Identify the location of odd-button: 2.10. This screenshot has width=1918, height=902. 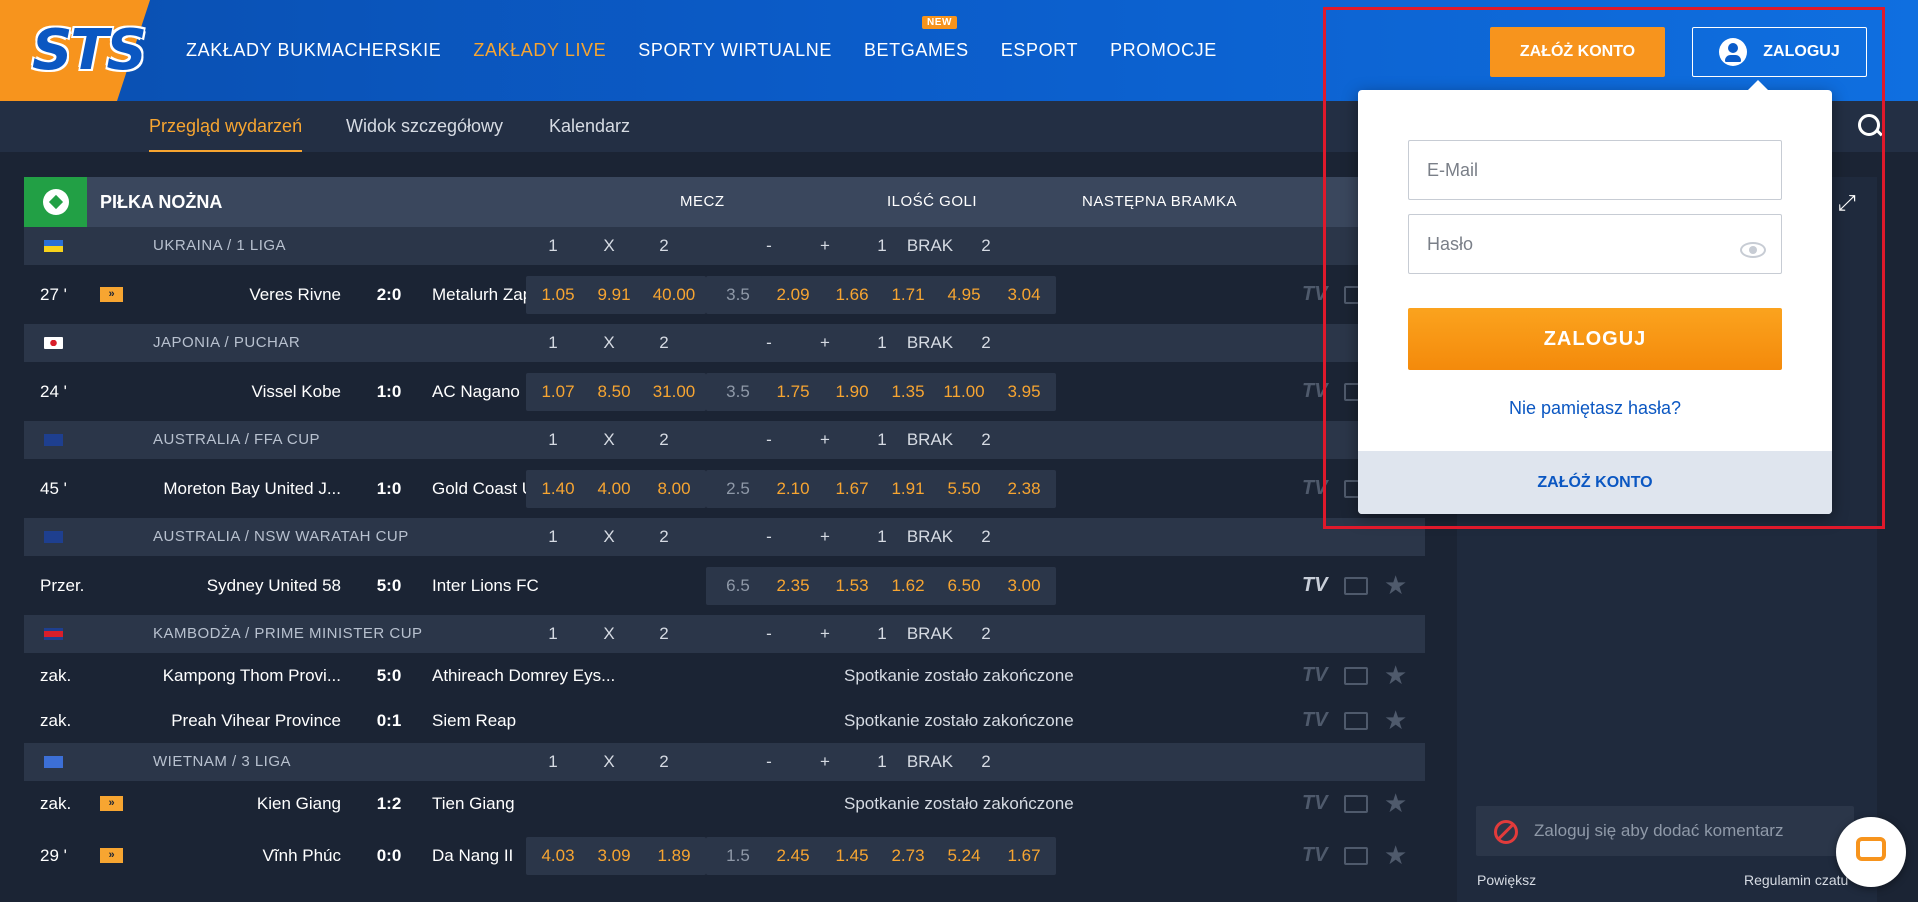
(793, 488).